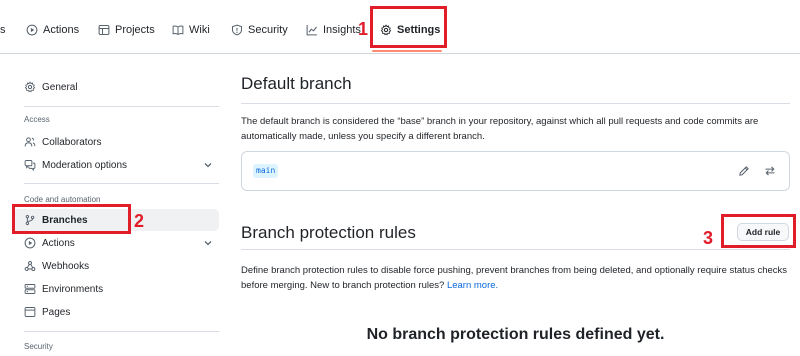 Image resolution: width=800 pixels, height=356 pixels. What do you see at coordinates (312, 30) in the screenshot?
I see `graph-icon` at bounding box center [312, 30].